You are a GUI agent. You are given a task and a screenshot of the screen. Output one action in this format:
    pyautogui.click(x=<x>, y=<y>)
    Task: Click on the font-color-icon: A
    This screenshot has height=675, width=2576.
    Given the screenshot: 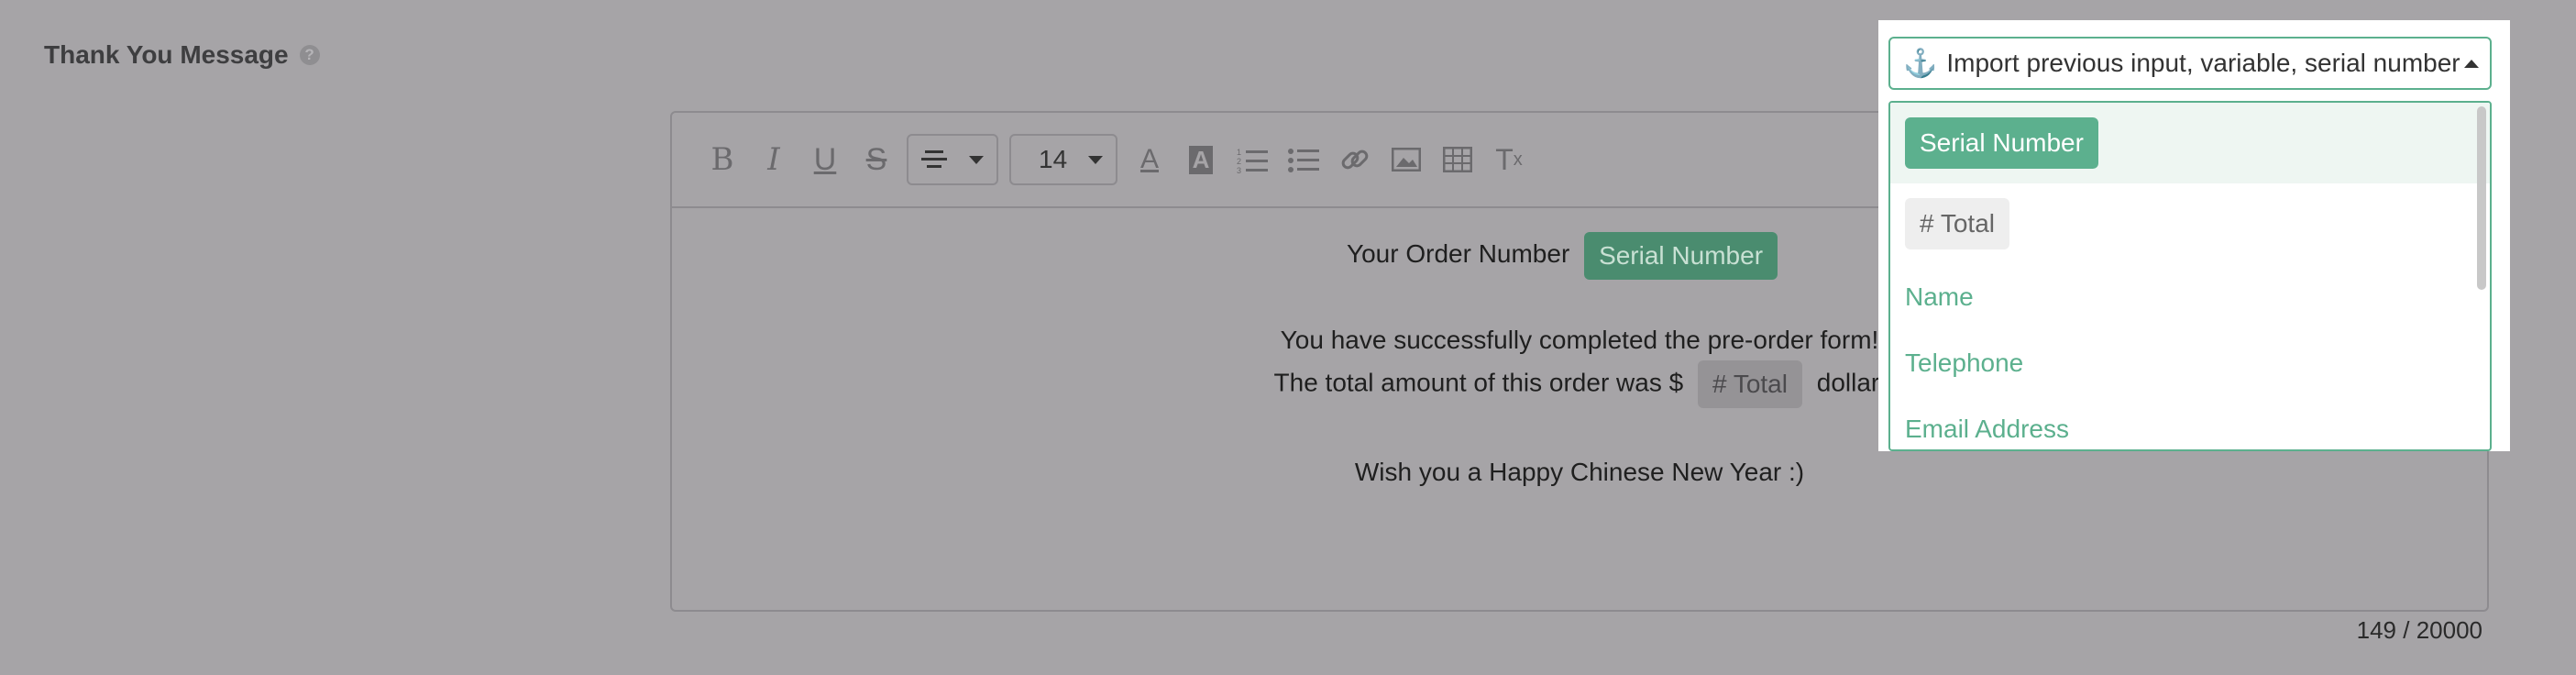 What is the action you would take?
    pyautogui.click(x=1149, y=159)
    